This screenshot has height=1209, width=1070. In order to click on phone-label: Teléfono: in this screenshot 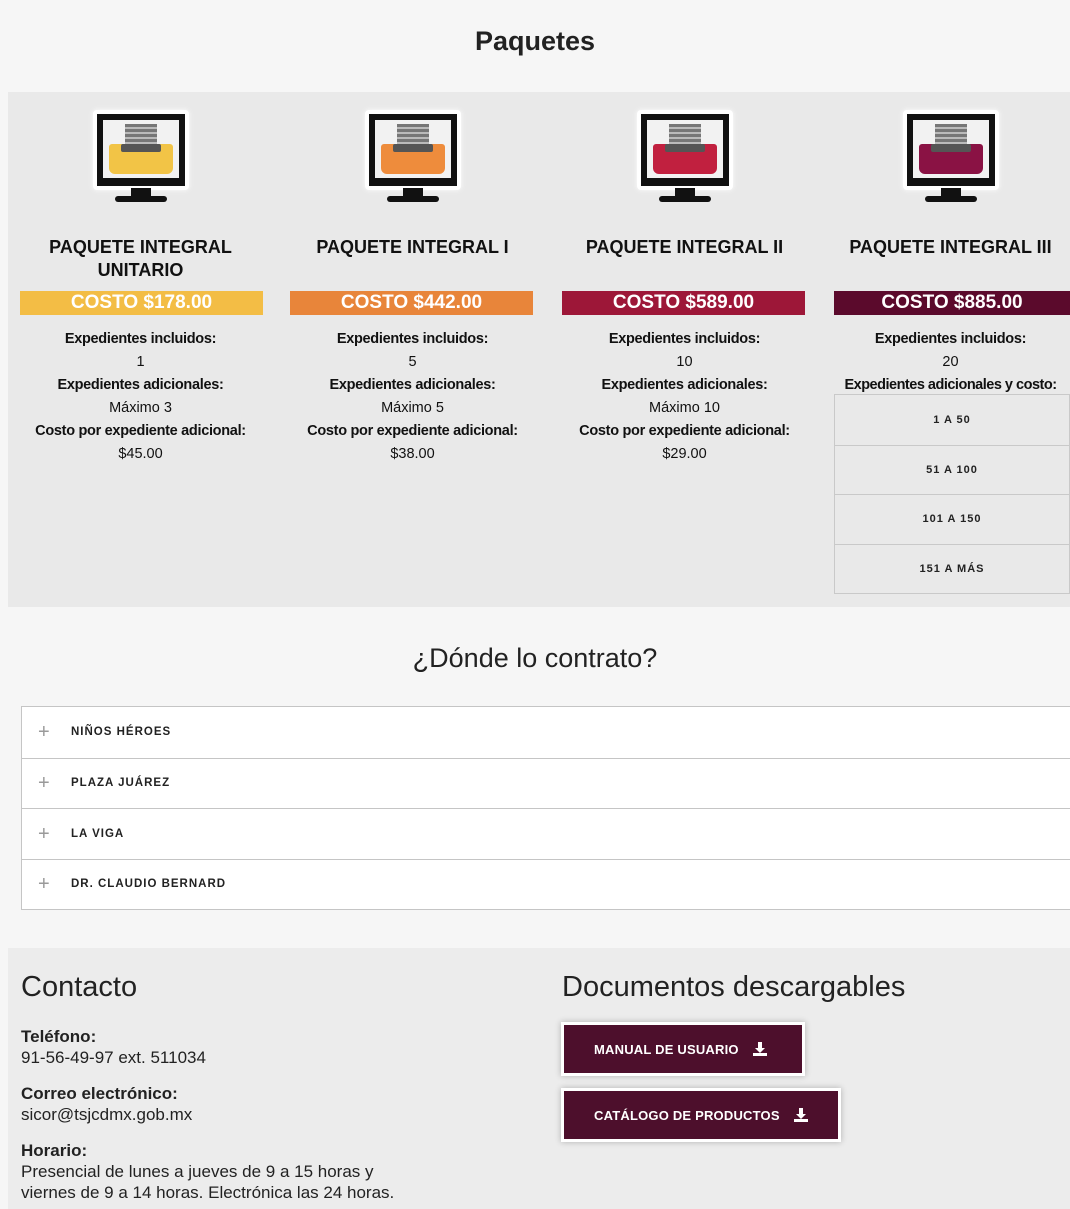, I will do `click(59, 1036)`.